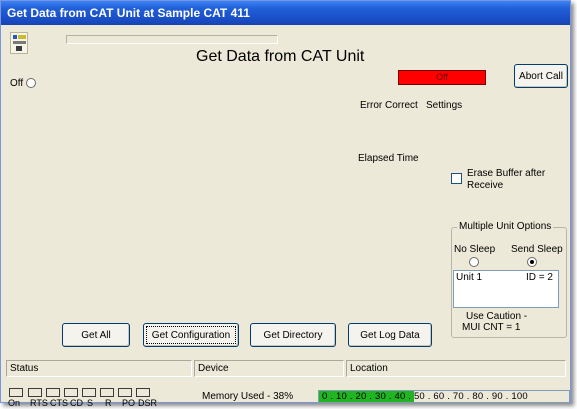 The width and height of the screenshot is (577, 409). I want to click on device-panel: Device, so click(269, 368).